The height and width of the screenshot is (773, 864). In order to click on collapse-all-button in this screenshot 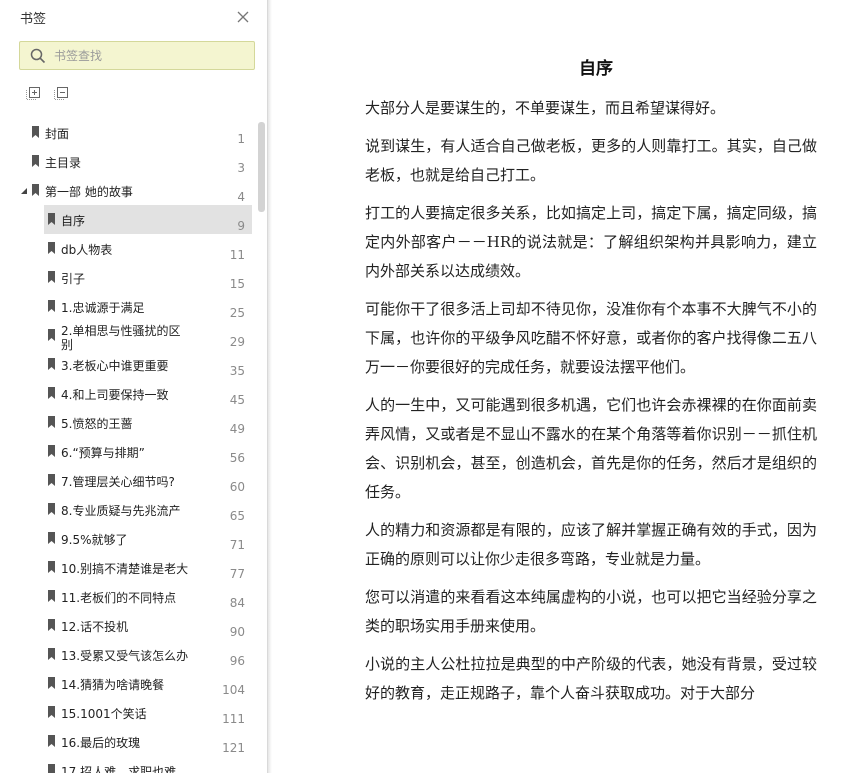, I will do `click(62, 93)`.